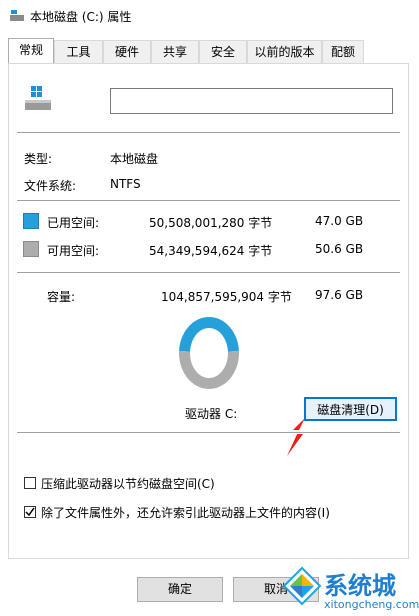 Image resolution: width=419 pixels, height=616 pixels. I want to click on type-value: 本地磁盘, so click(134, 159).